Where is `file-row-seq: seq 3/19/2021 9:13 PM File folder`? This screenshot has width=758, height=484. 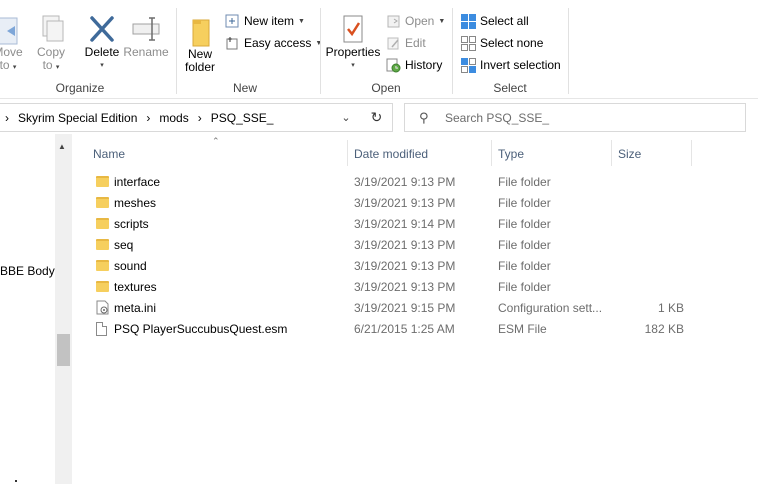 file-row-seq: seq 3/19/2021 9:13 PM File folder is located at coordinates (391, 244).